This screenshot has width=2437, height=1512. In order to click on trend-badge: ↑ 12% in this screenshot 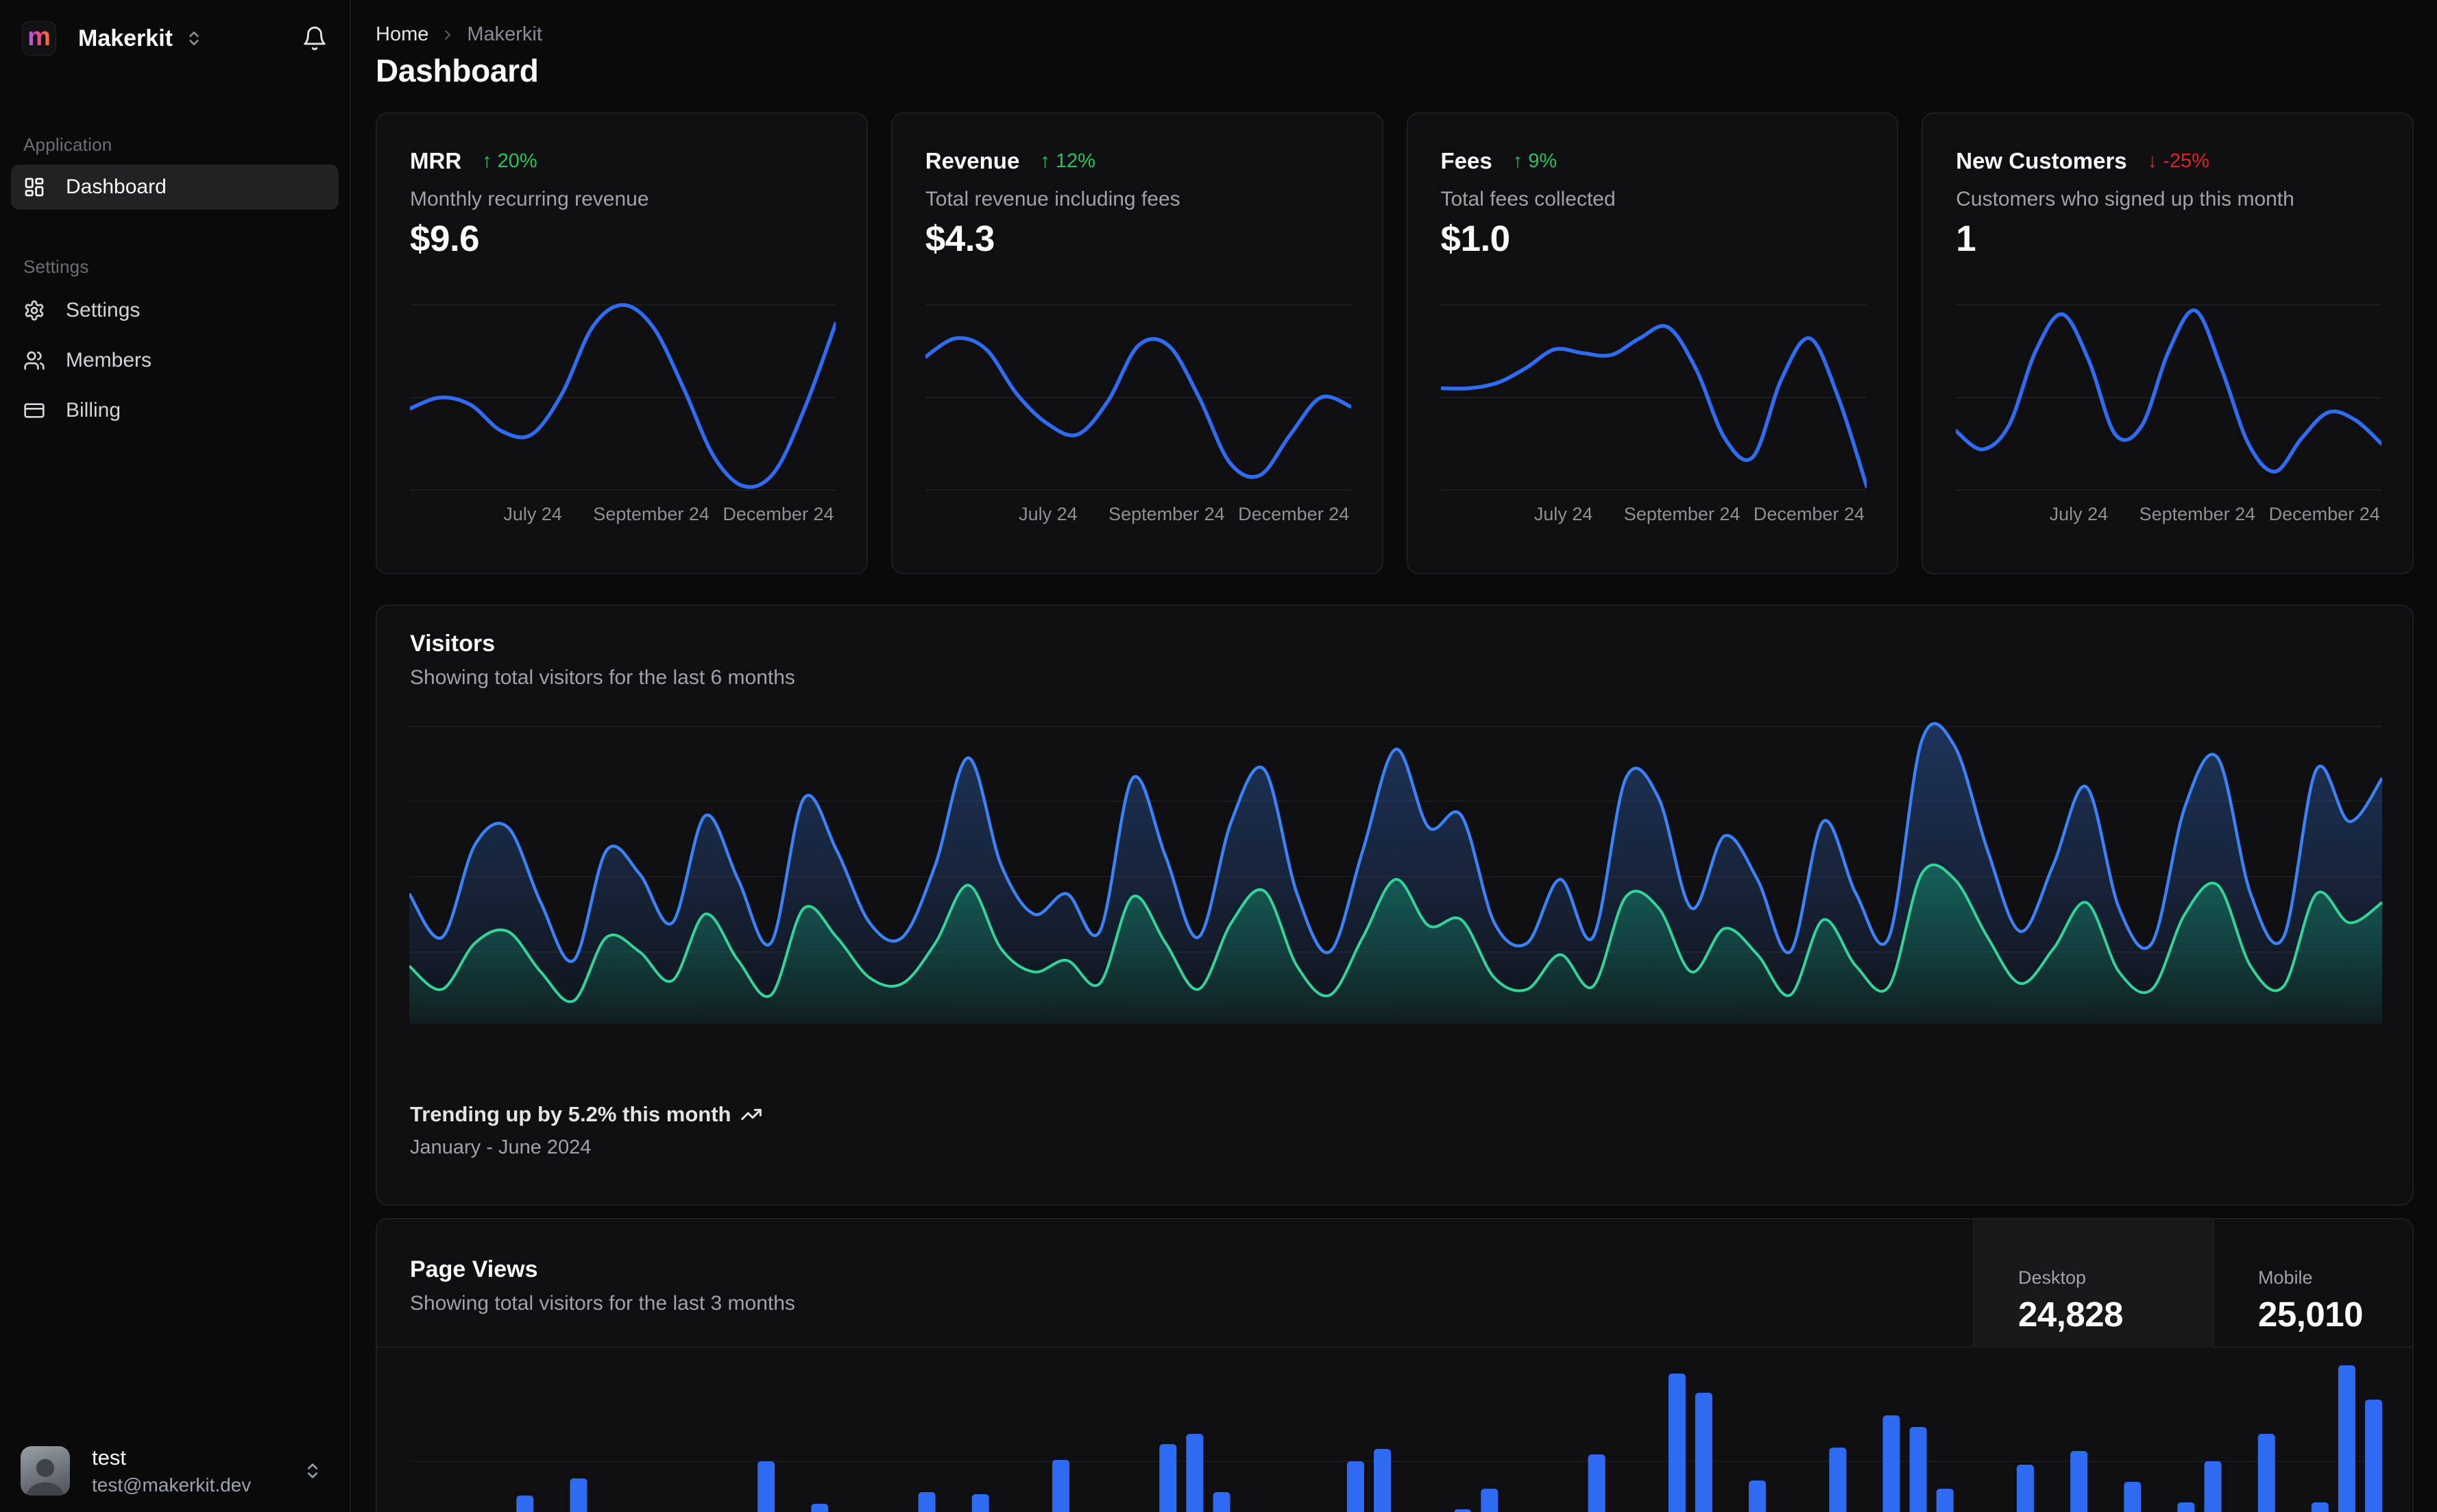, I will do `click(1067, 162)`.